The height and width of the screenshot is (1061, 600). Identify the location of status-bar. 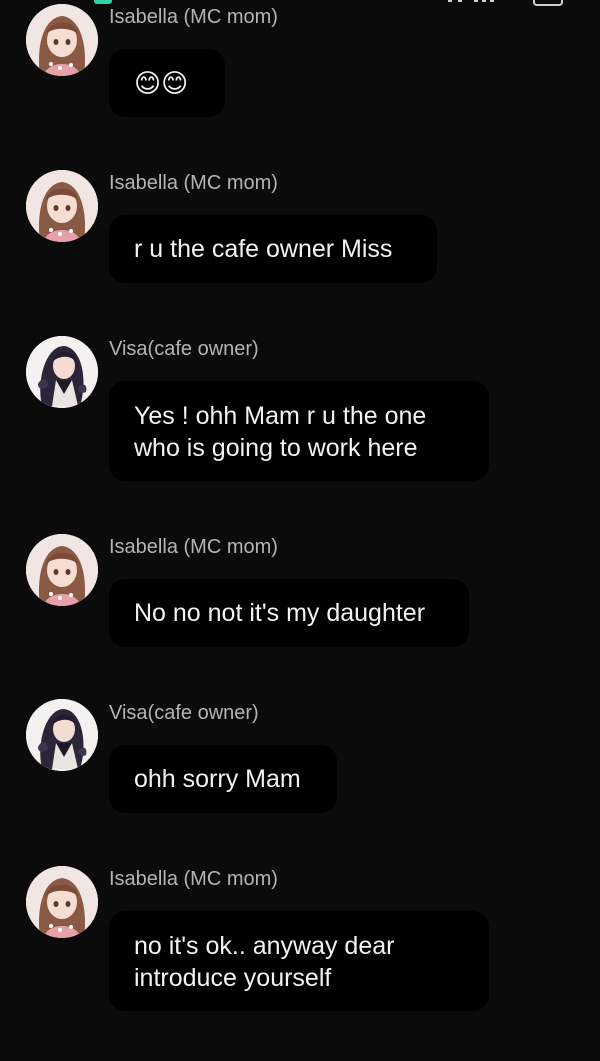
(300, 3).